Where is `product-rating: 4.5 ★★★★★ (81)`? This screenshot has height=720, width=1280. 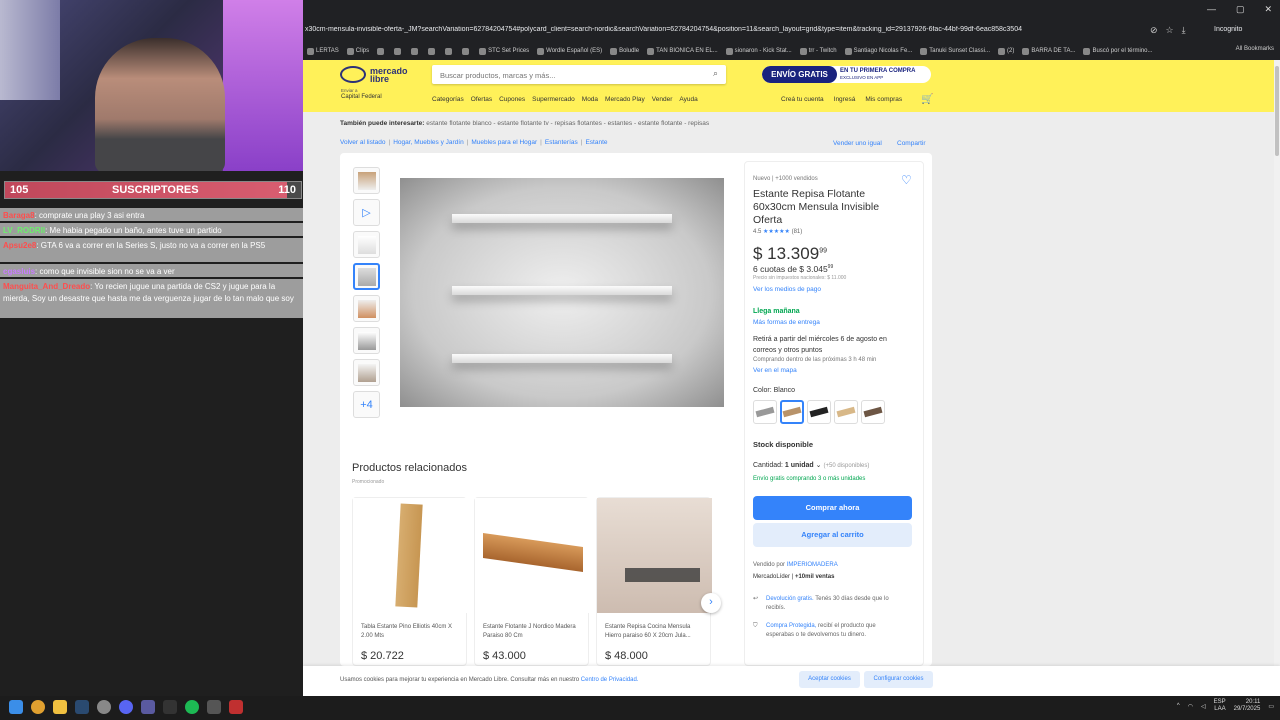
product-rating: 4.5 ★★★★★ (81) is located at coordinates (777, 231).